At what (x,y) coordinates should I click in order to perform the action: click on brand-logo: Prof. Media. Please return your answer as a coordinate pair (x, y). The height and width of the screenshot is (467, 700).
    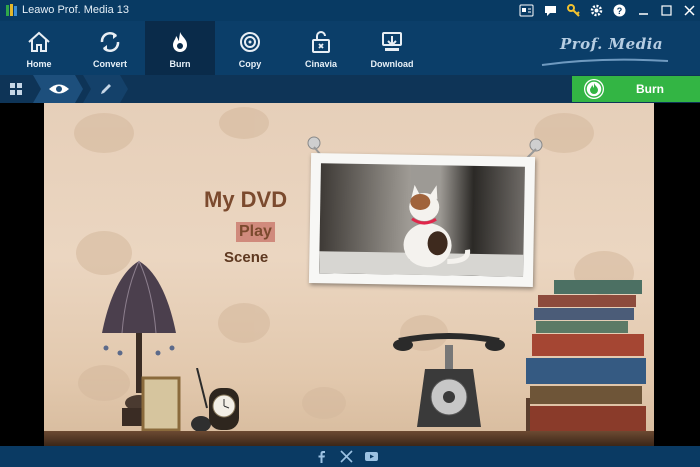
    Looking at the image, I should click on (612, 44).